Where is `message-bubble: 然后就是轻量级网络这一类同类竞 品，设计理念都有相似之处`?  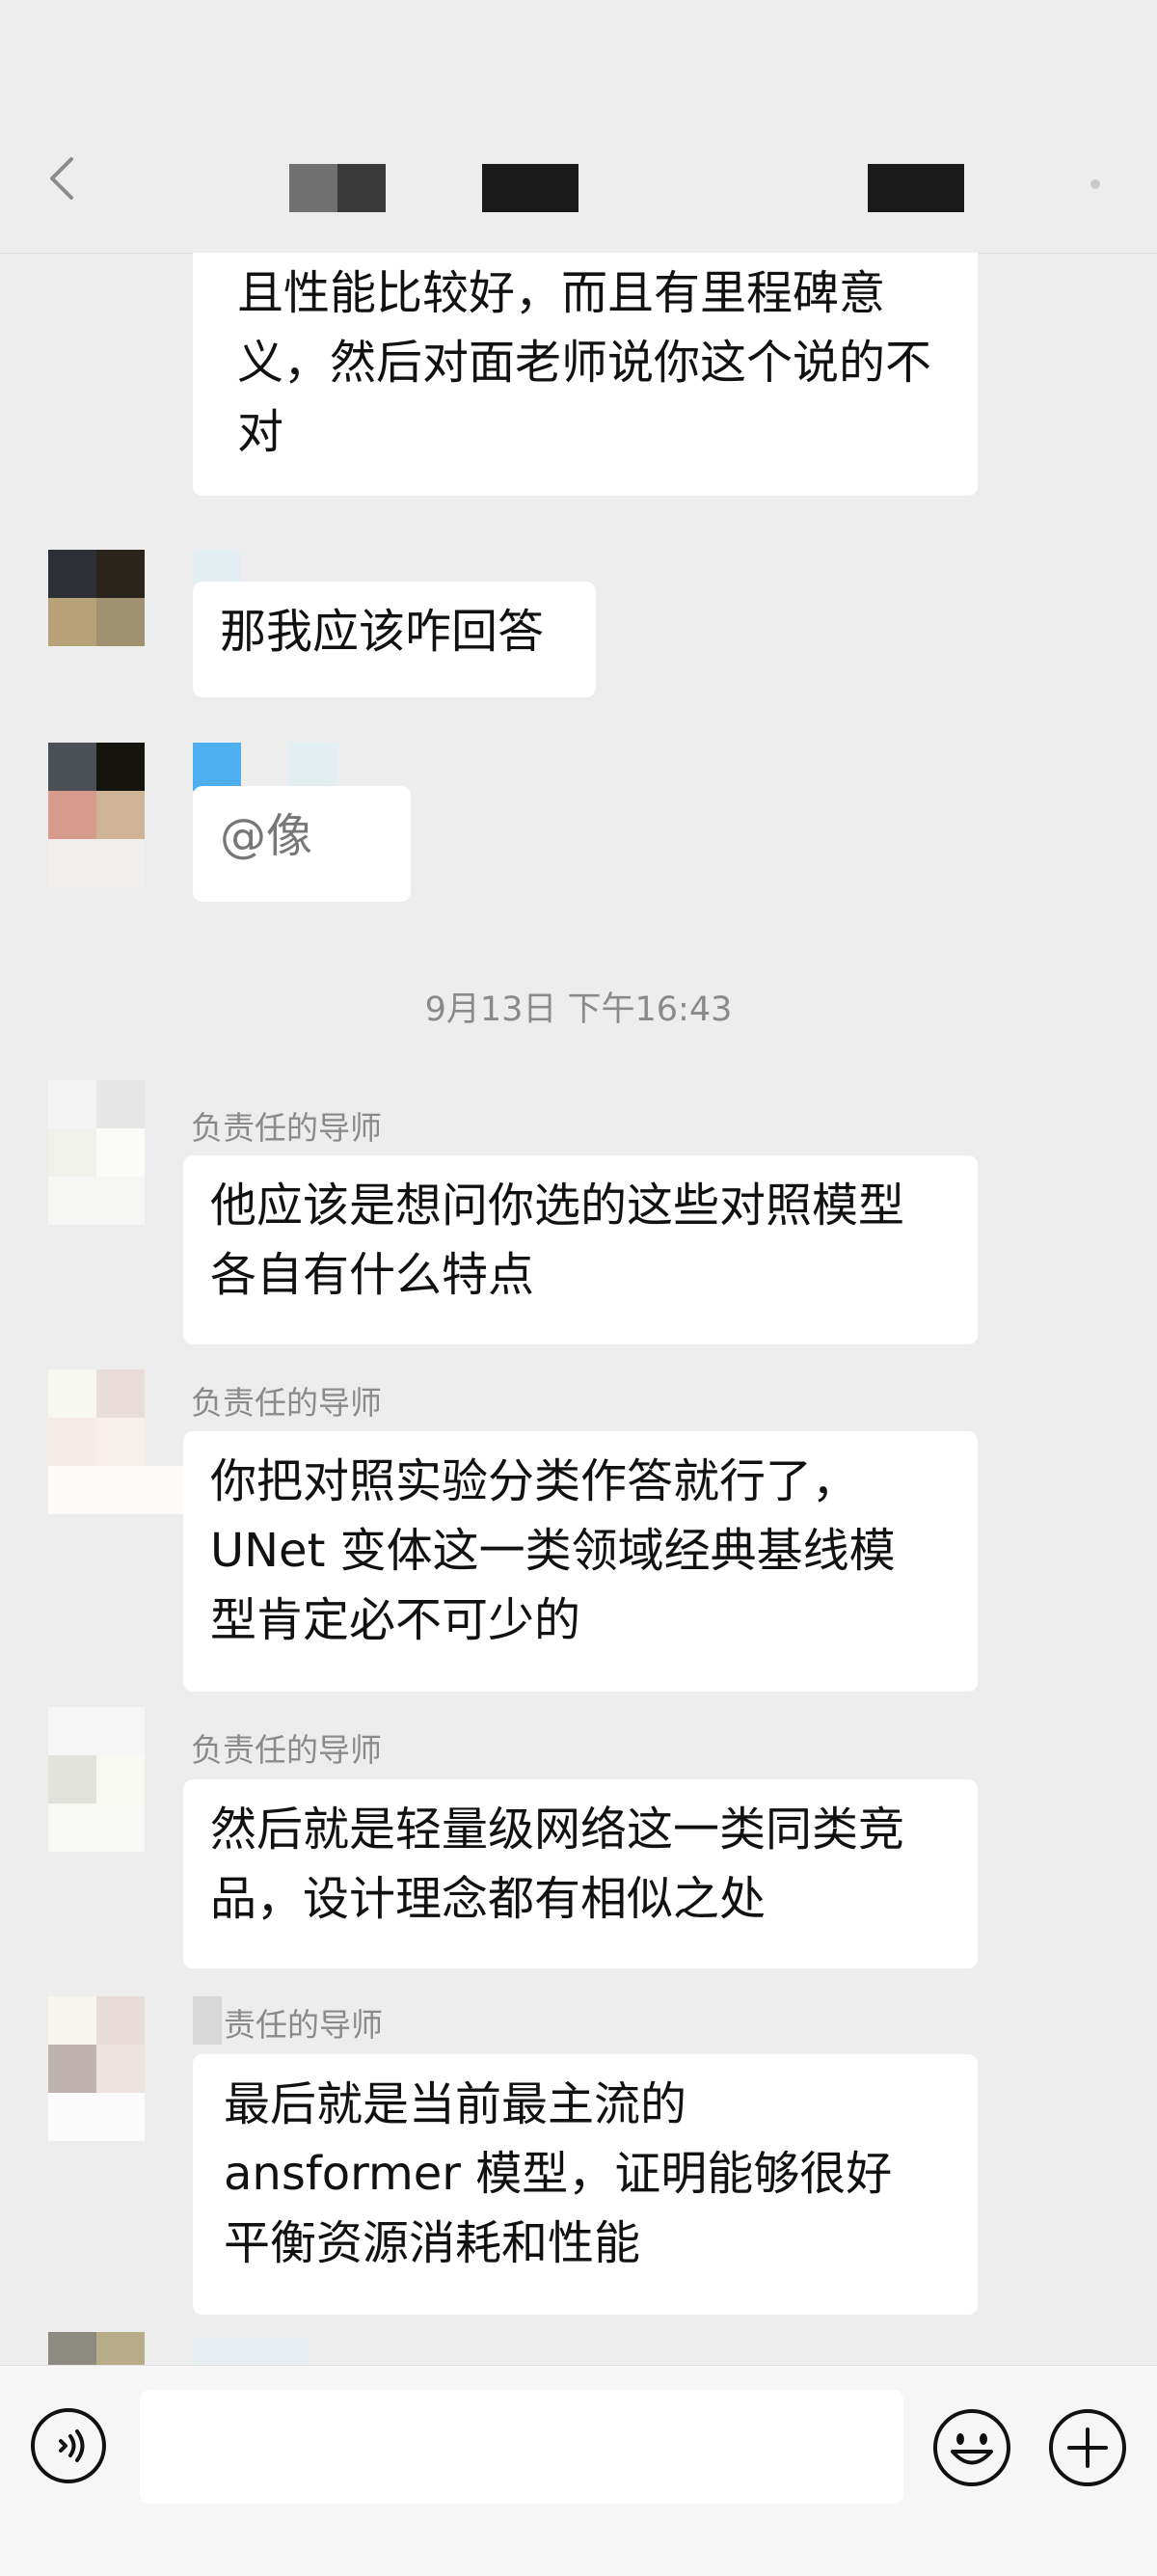
message-bubble: 然后就是轻量级网络这一类同类竞 品，设计理念都有相似之处 is located at coordinates (580, 1873).